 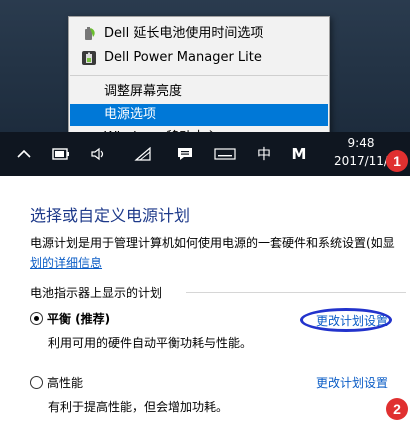 What do you see at coordinates (130, 114) in the screenshot?
I see `menu-item-label: 电源选项` at bounding box center [130, 114].